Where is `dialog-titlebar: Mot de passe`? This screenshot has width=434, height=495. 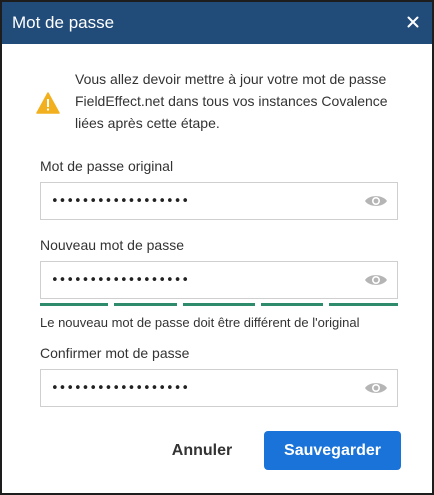 dialog-titlebar: Mot de passe is located at coordinates (217, 23).